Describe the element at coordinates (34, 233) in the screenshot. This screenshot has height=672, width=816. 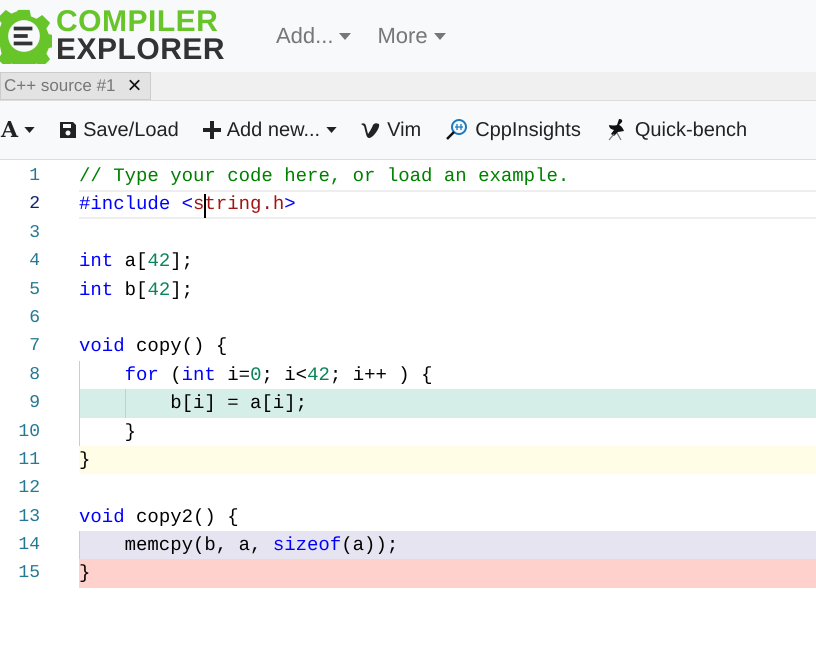
I see `line-number: 3` at that location.